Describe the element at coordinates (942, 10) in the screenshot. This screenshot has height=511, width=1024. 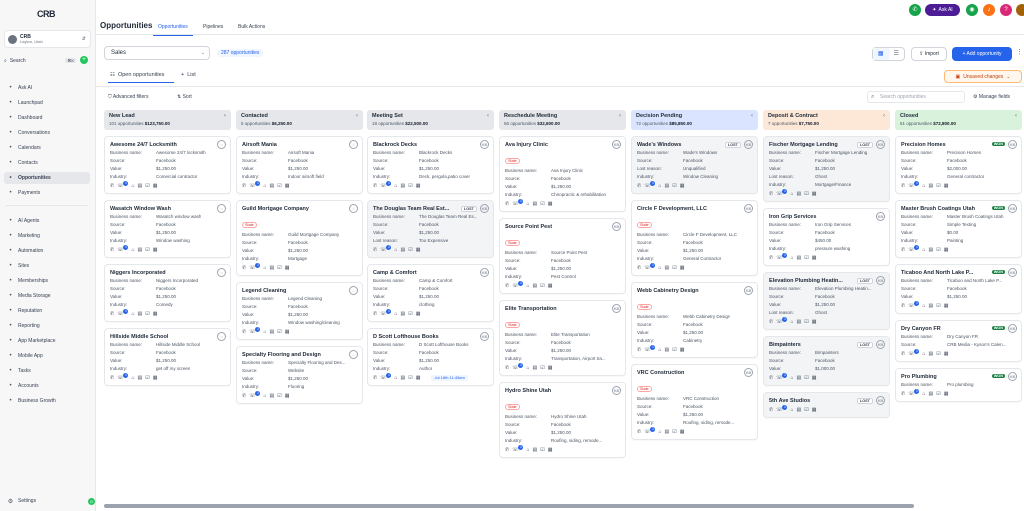
I see `ask-ai-button: ✦ Ask AI` at that location.